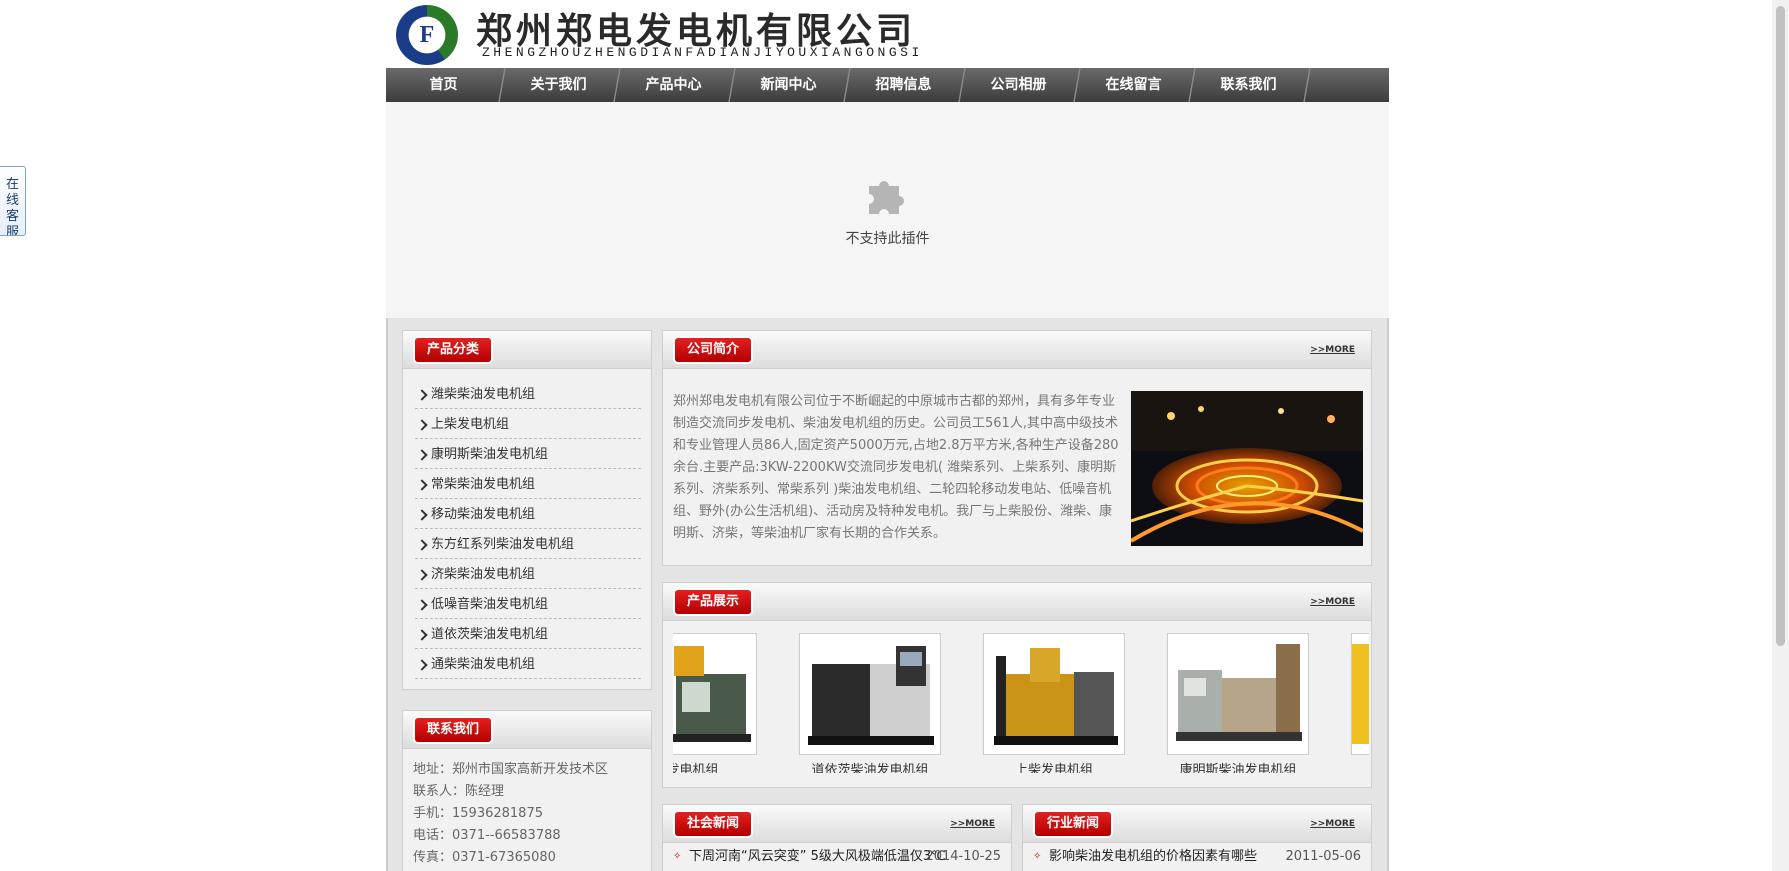 The image size is (1789, 871). I want to click on product-caption: 康明斯柴油发电机组, so click(1238, 766).